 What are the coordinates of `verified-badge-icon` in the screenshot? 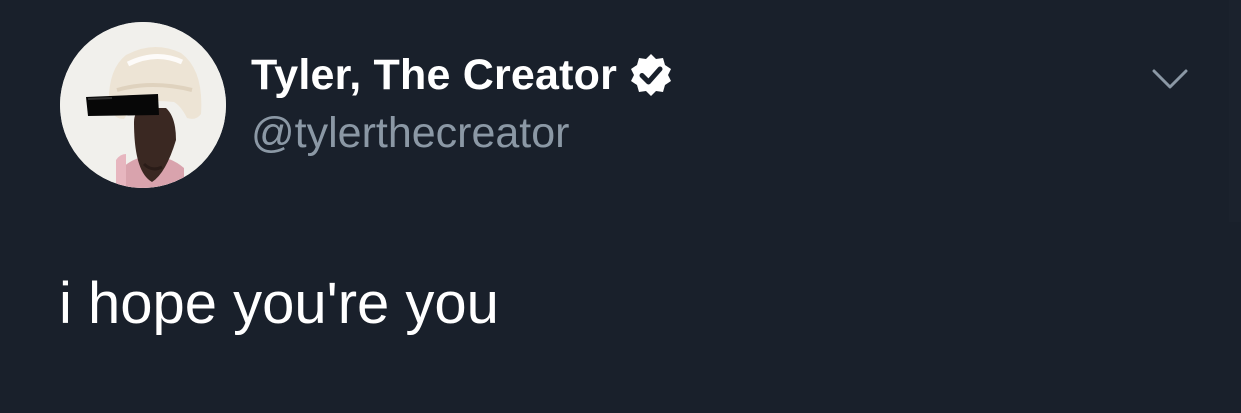 It's located at (651, 75).